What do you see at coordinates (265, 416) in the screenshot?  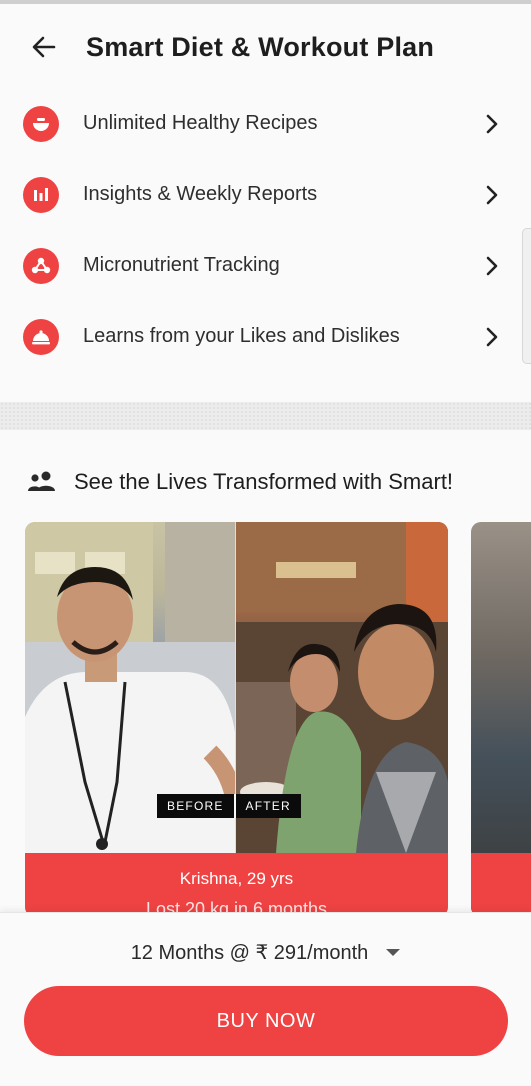 I see `section-divider` at bounding box center [265, 416].